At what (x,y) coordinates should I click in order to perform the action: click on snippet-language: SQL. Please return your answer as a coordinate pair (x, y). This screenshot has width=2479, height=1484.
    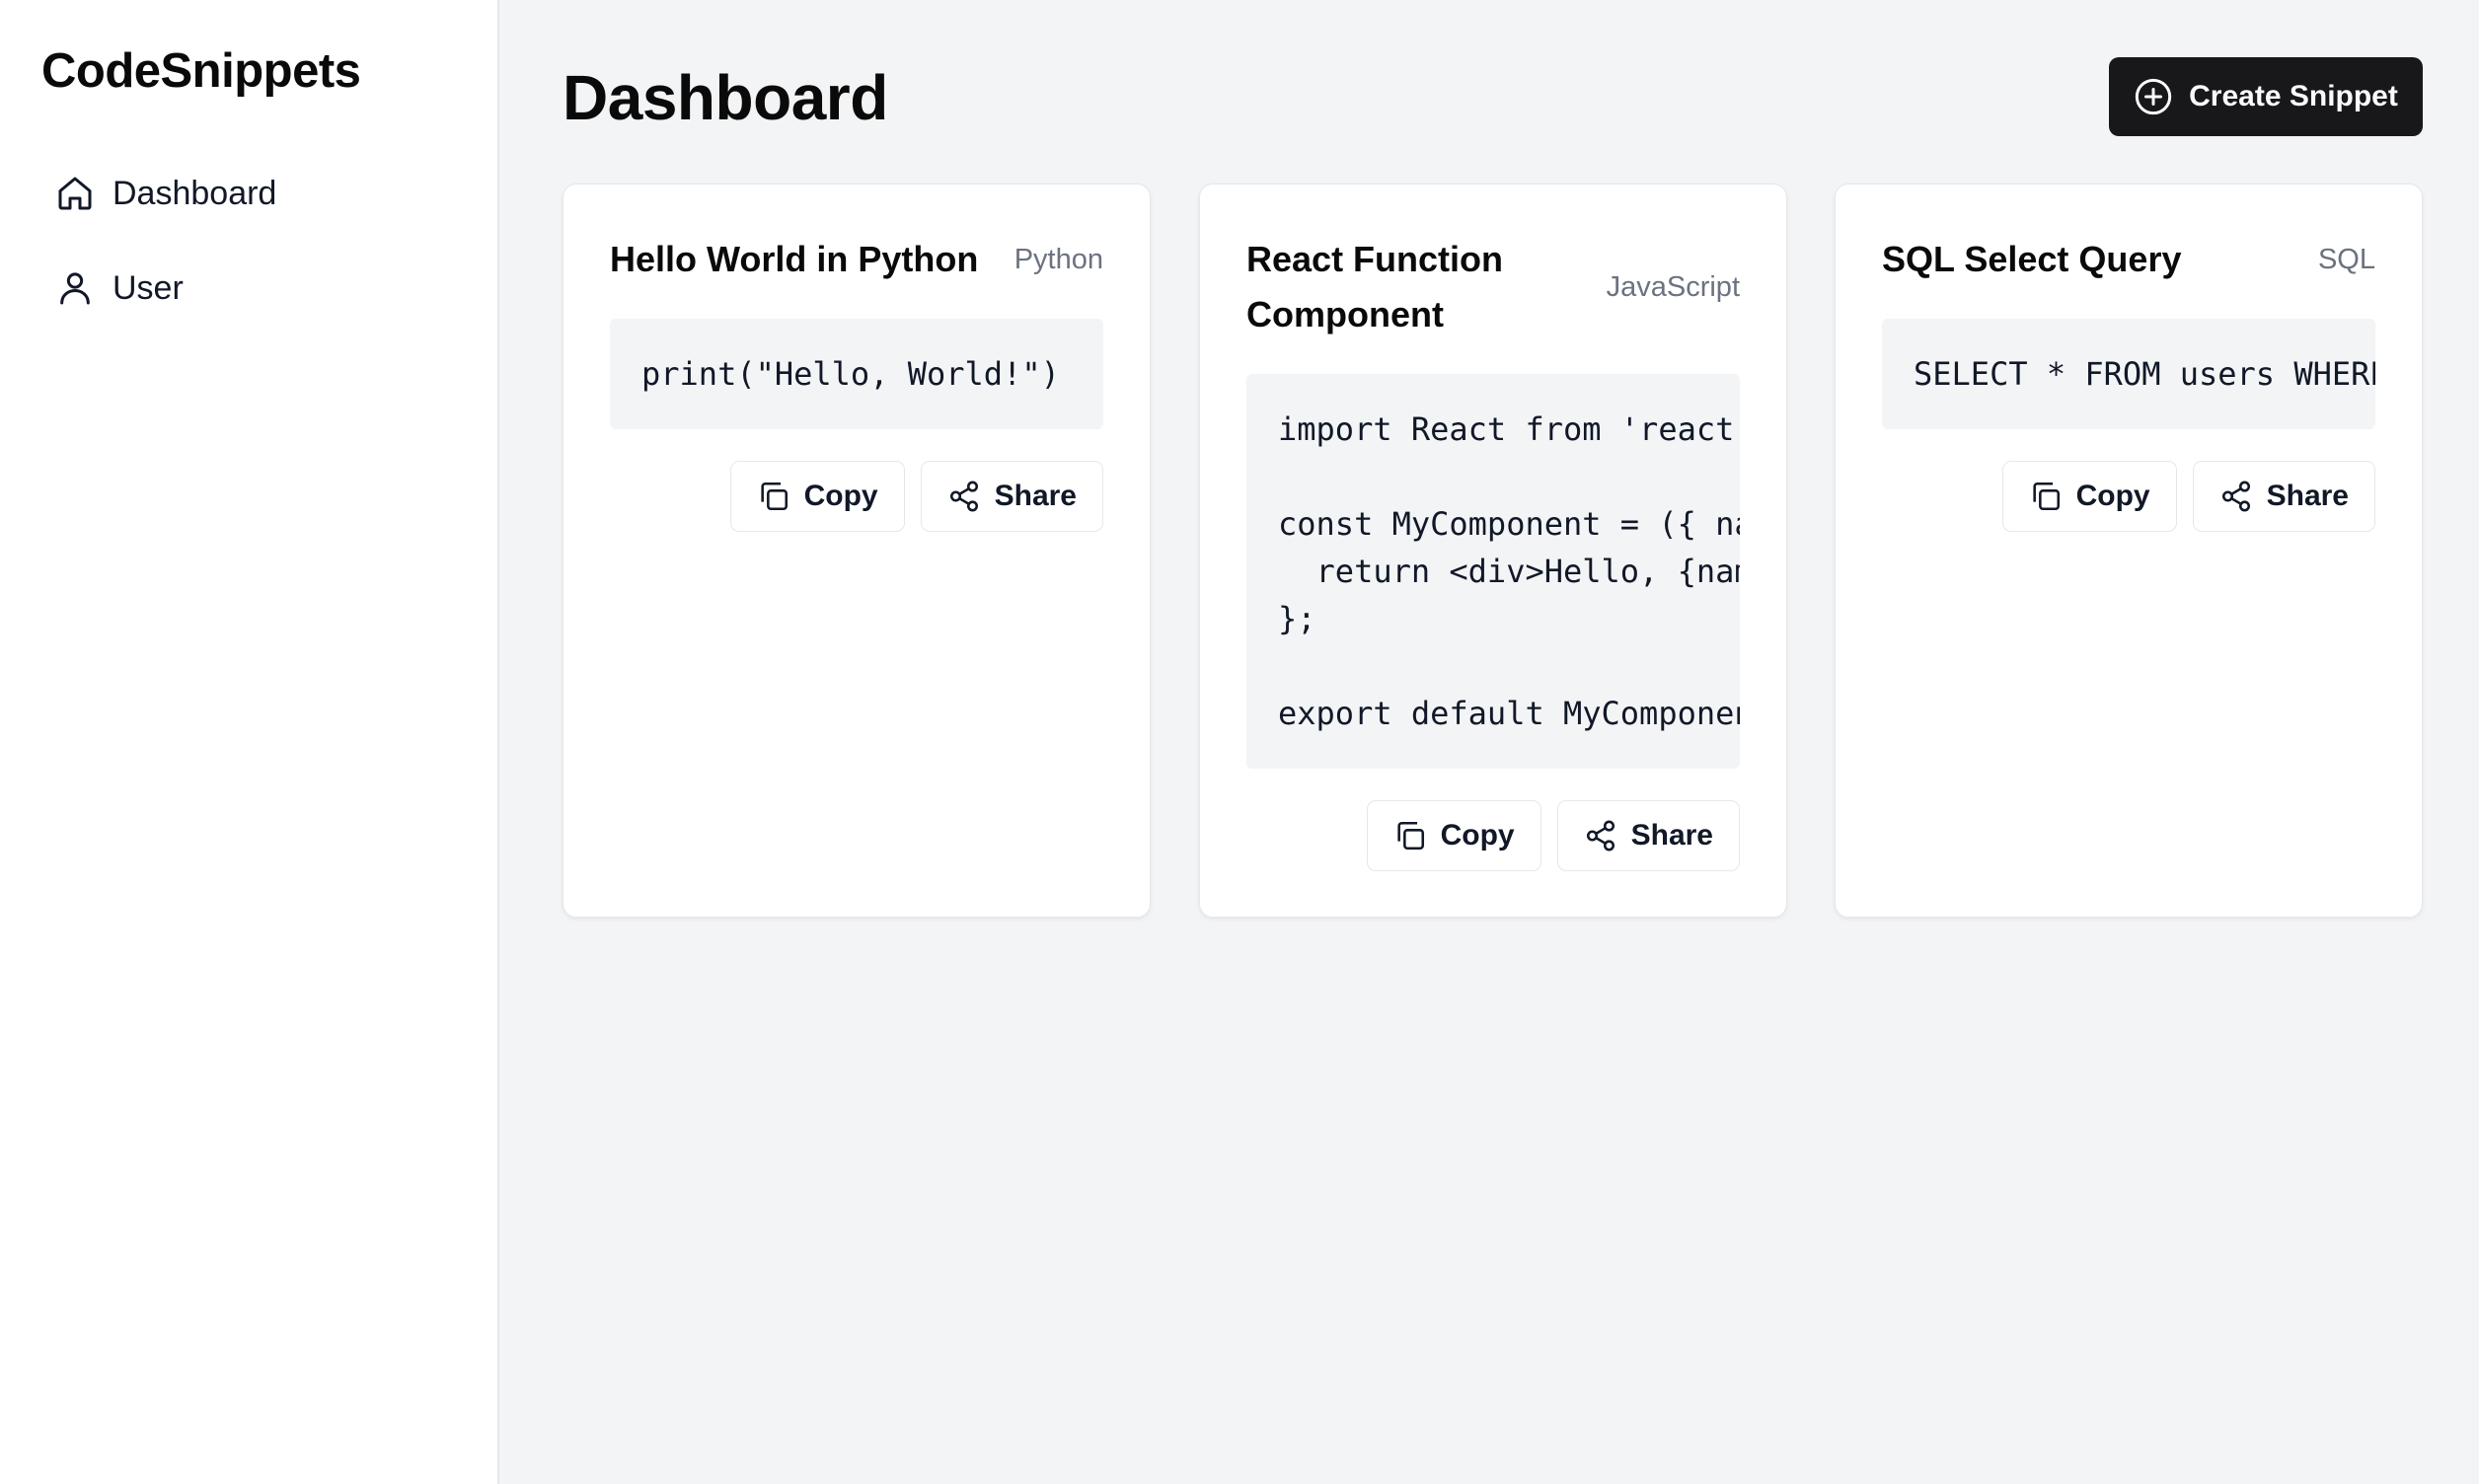
    Looking at the image, I should click on (2346, 259).